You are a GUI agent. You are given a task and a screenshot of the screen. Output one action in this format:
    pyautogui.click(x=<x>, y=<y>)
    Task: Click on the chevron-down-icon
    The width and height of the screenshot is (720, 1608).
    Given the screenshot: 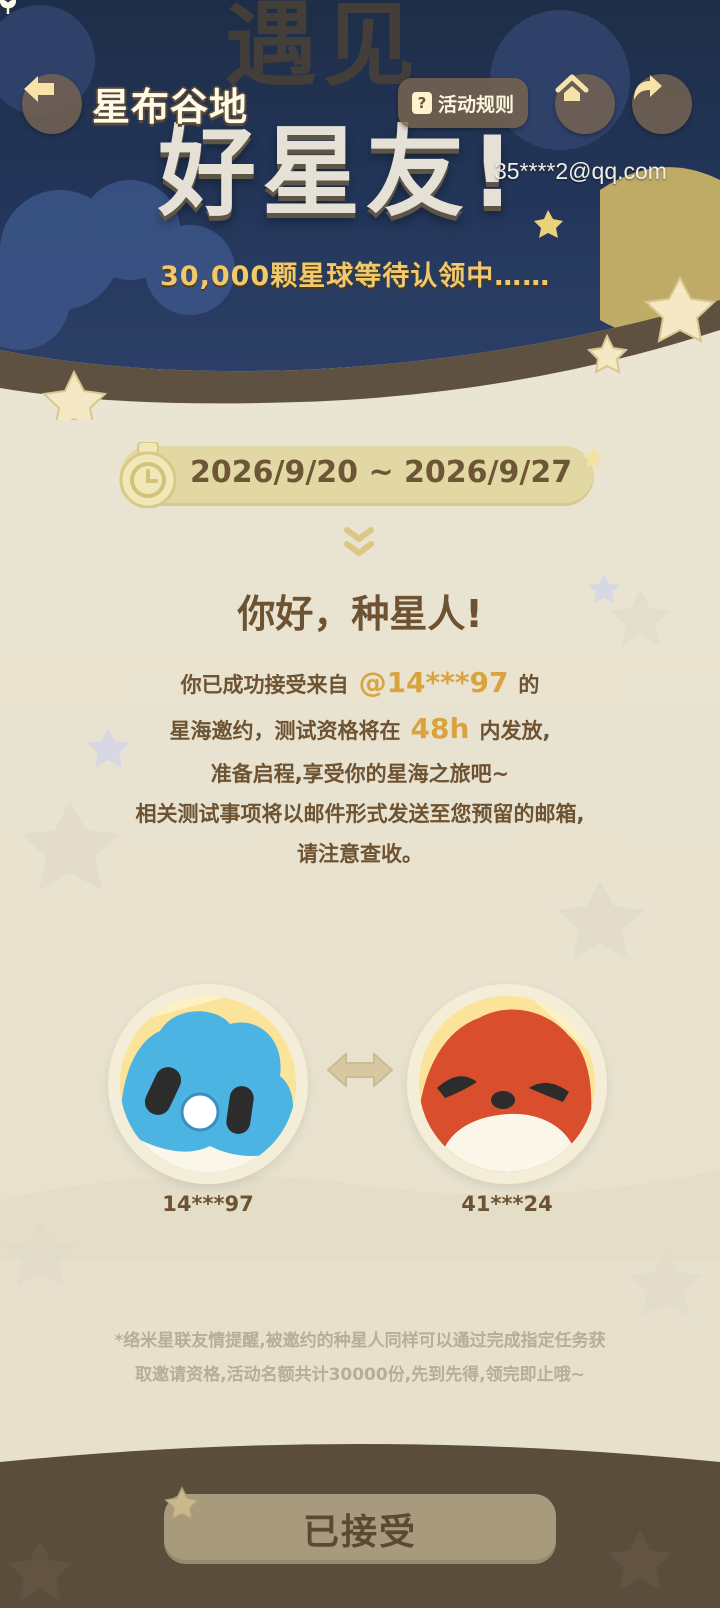 What is the action you would take?
    pyautogui.click(x=359, y=541)
    